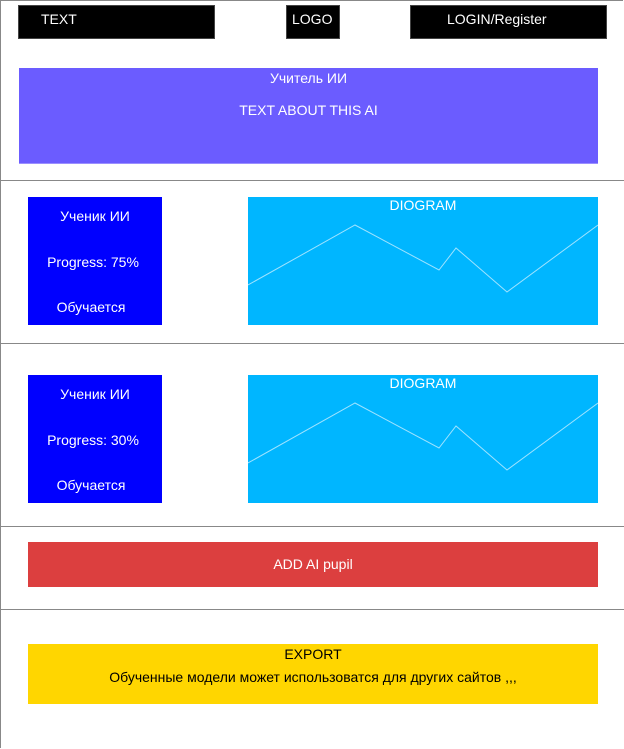 The image size is (624, 749). I want to click on pupil-progress: Progress: 30%, so click(93, 440).